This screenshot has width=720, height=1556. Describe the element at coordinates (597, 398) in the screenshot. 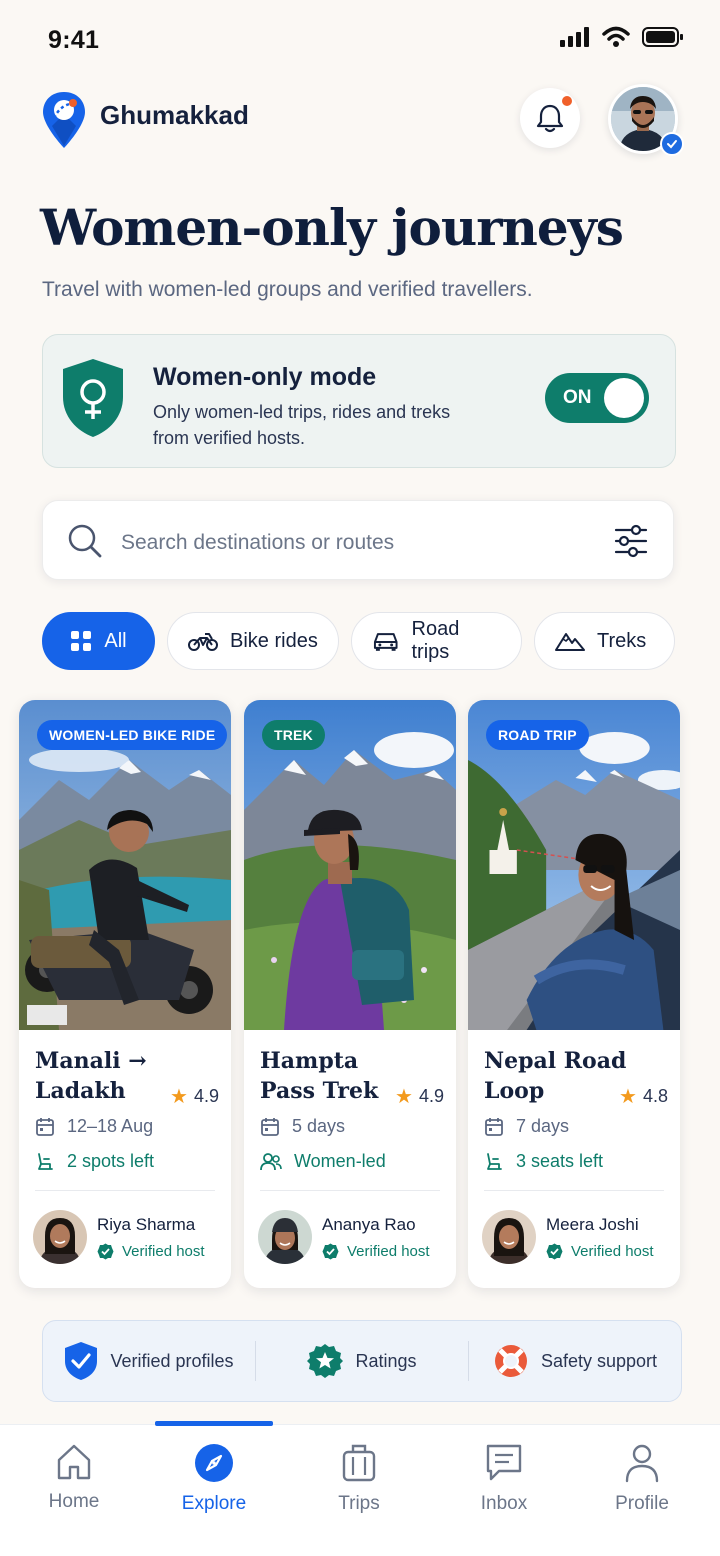

I see `women-only-toggle: ON` at that location.